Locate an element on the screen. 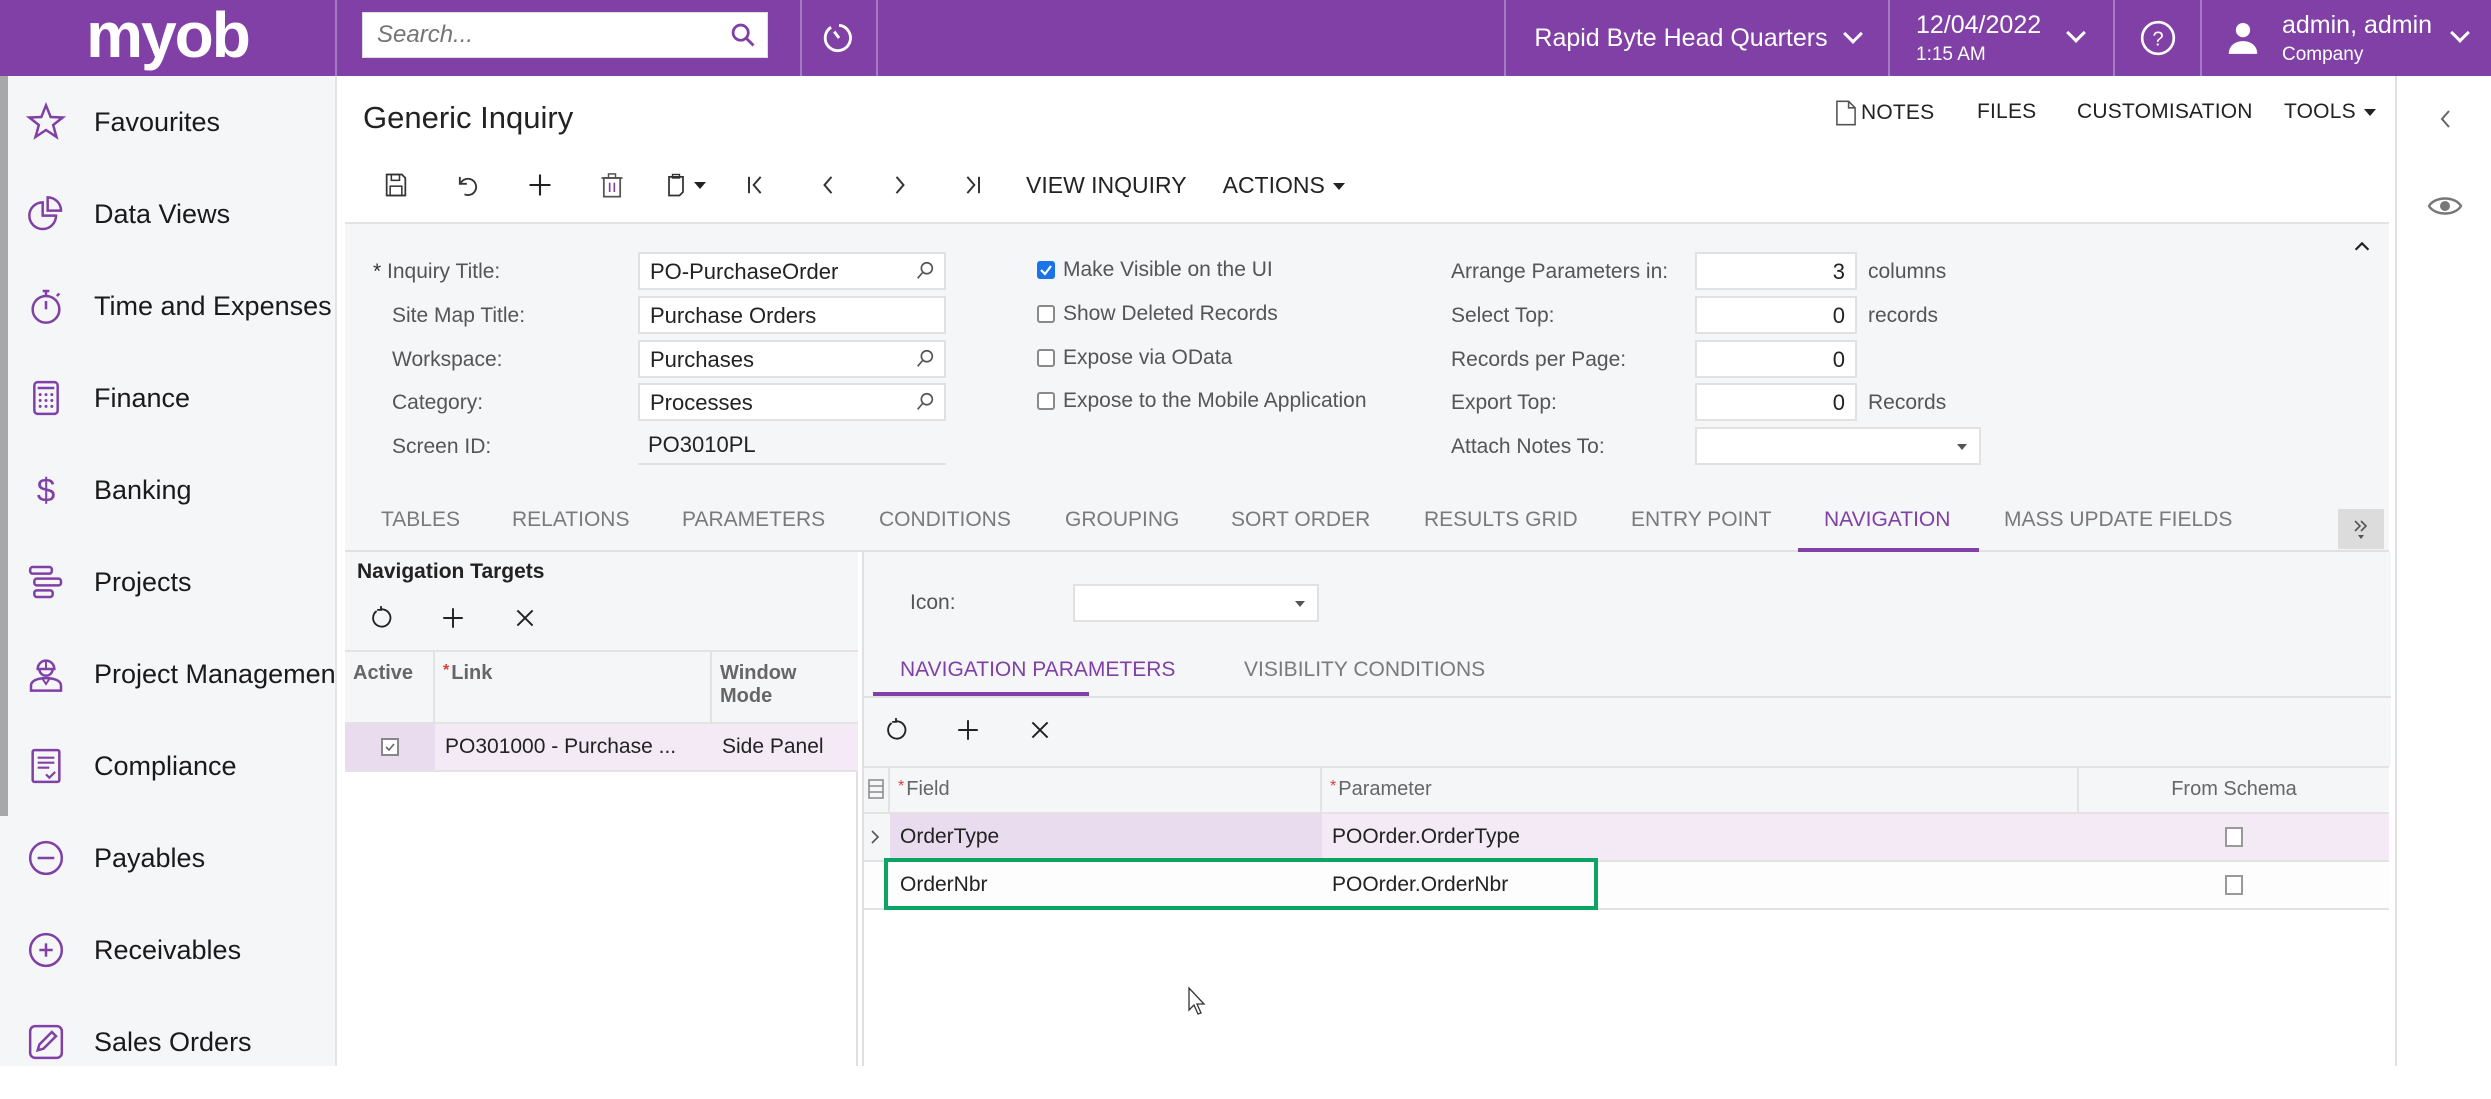 This screenshot has width=2491, height=1099. company-selector: Rapid Byte Head Quarters is located at coordinates (1697, 38).